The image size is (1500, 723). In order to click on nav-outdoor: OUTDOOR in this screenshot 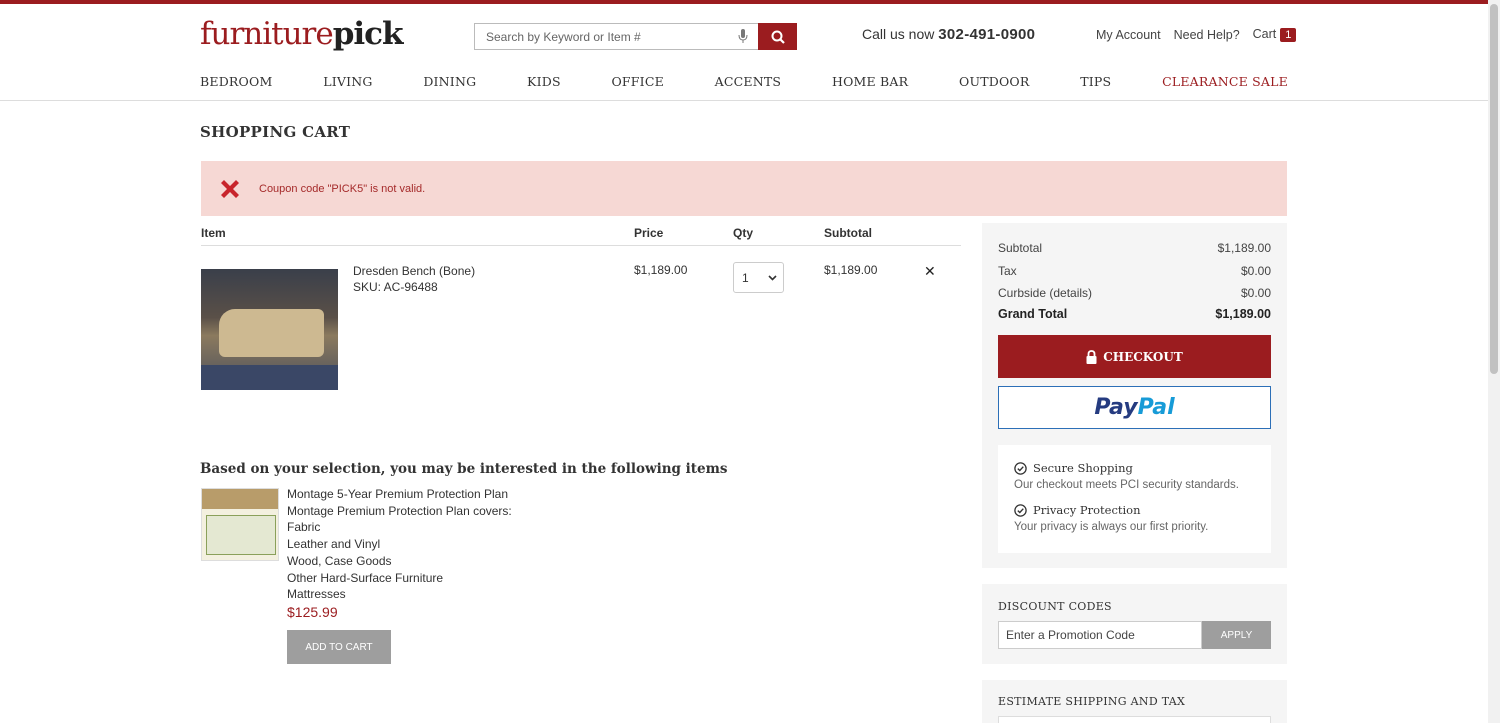, I will do `click(994, 81)`.